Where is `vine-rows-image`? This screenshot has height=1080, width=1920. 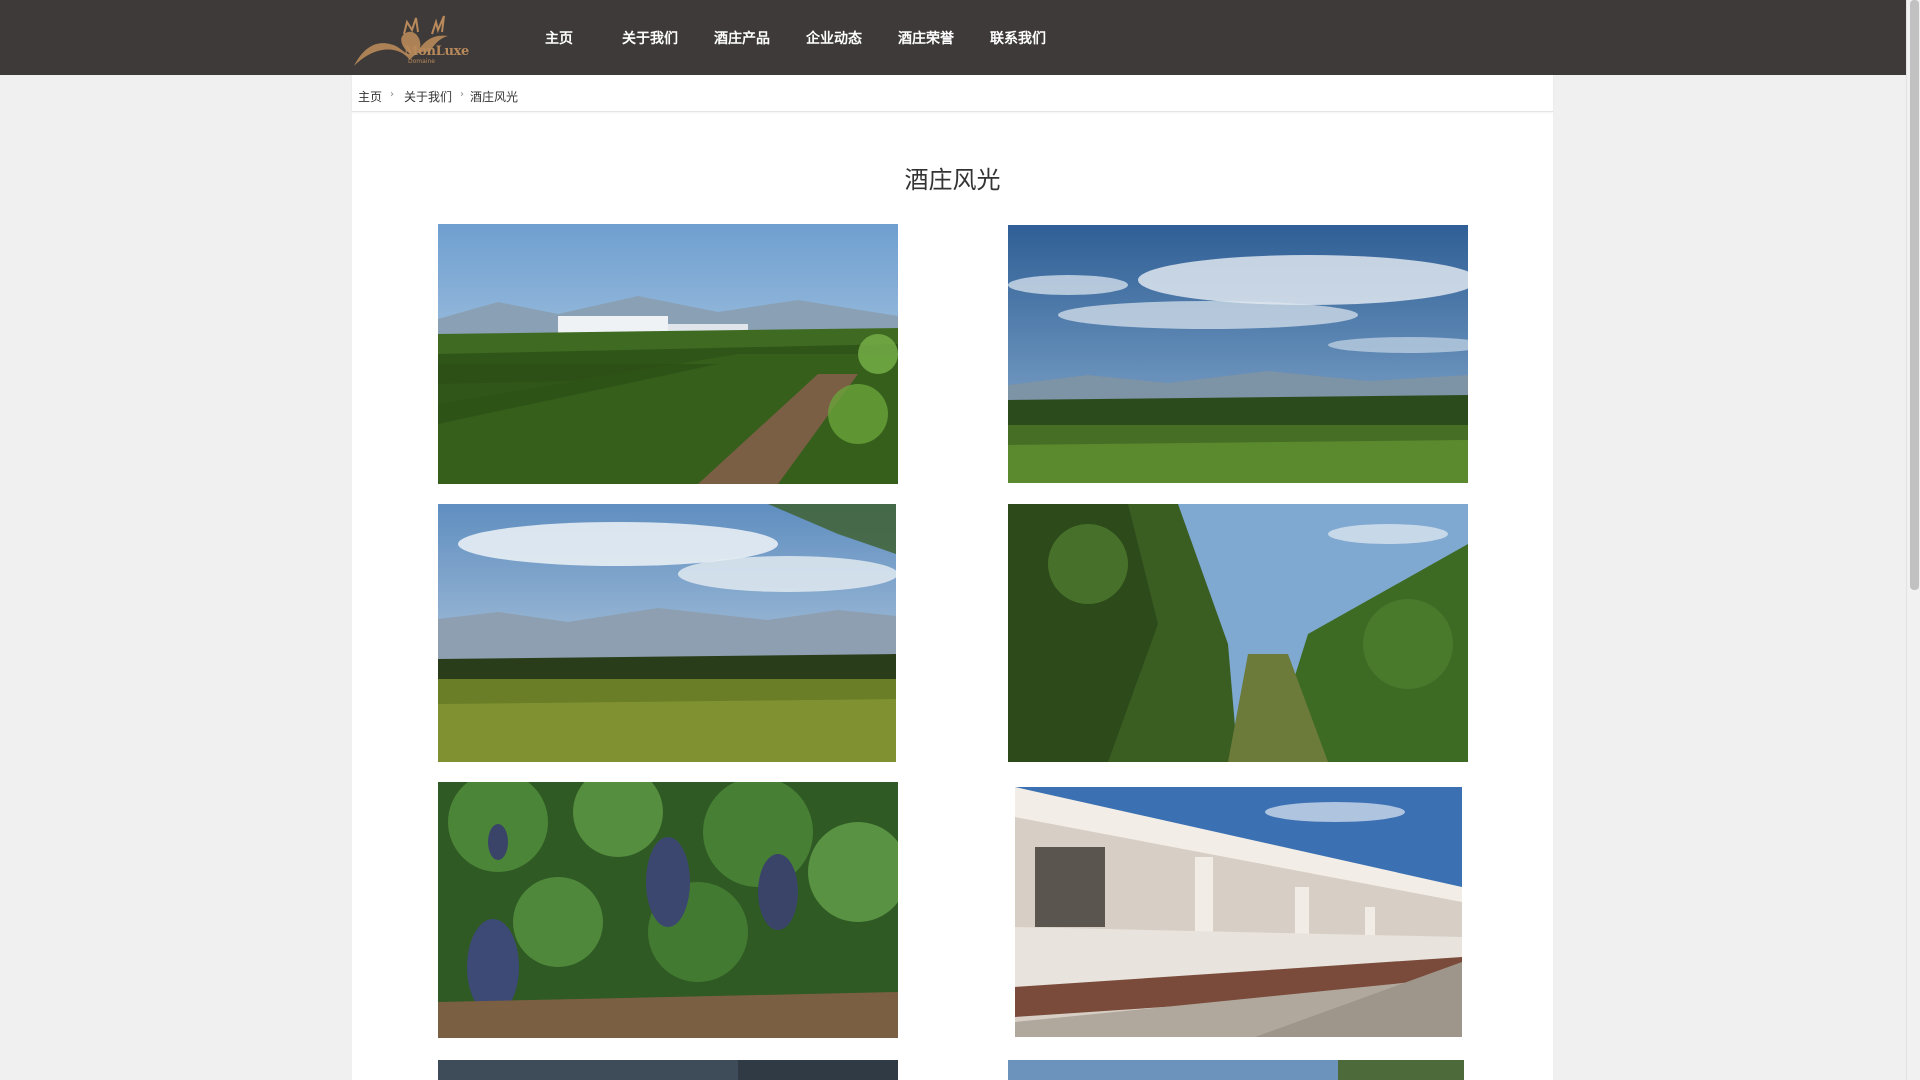 vine-rows-image is located at coordinates (1238, 633).